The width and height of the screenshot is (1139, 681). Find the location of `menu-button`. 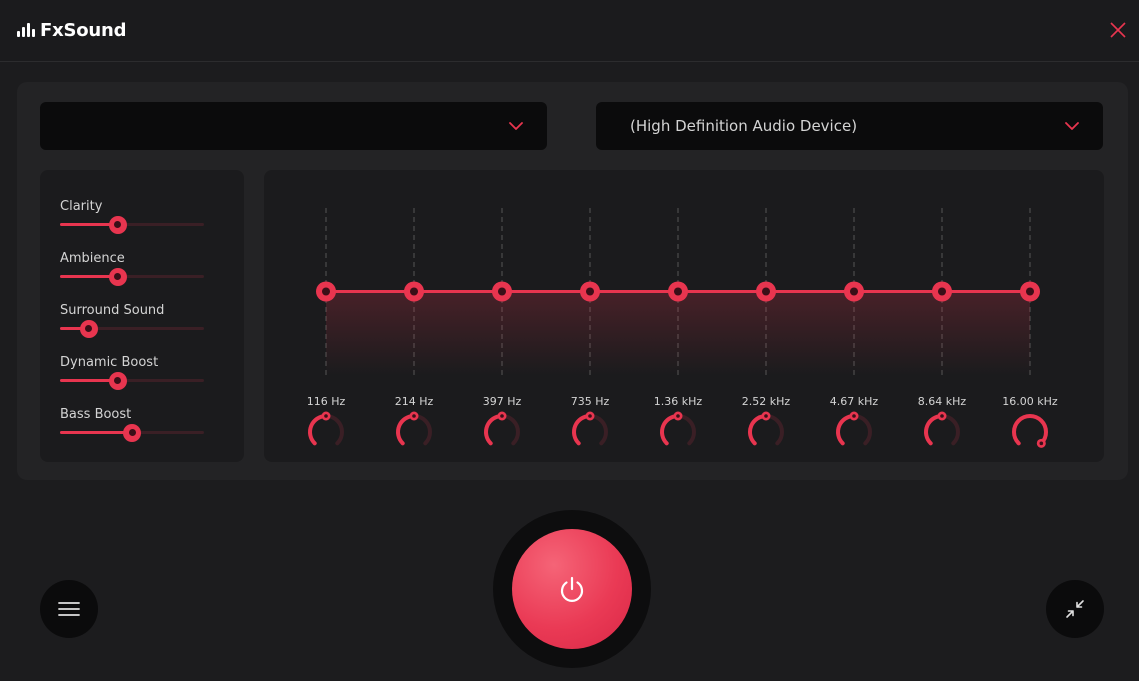

menu-button is located at coordinates (69, 609).